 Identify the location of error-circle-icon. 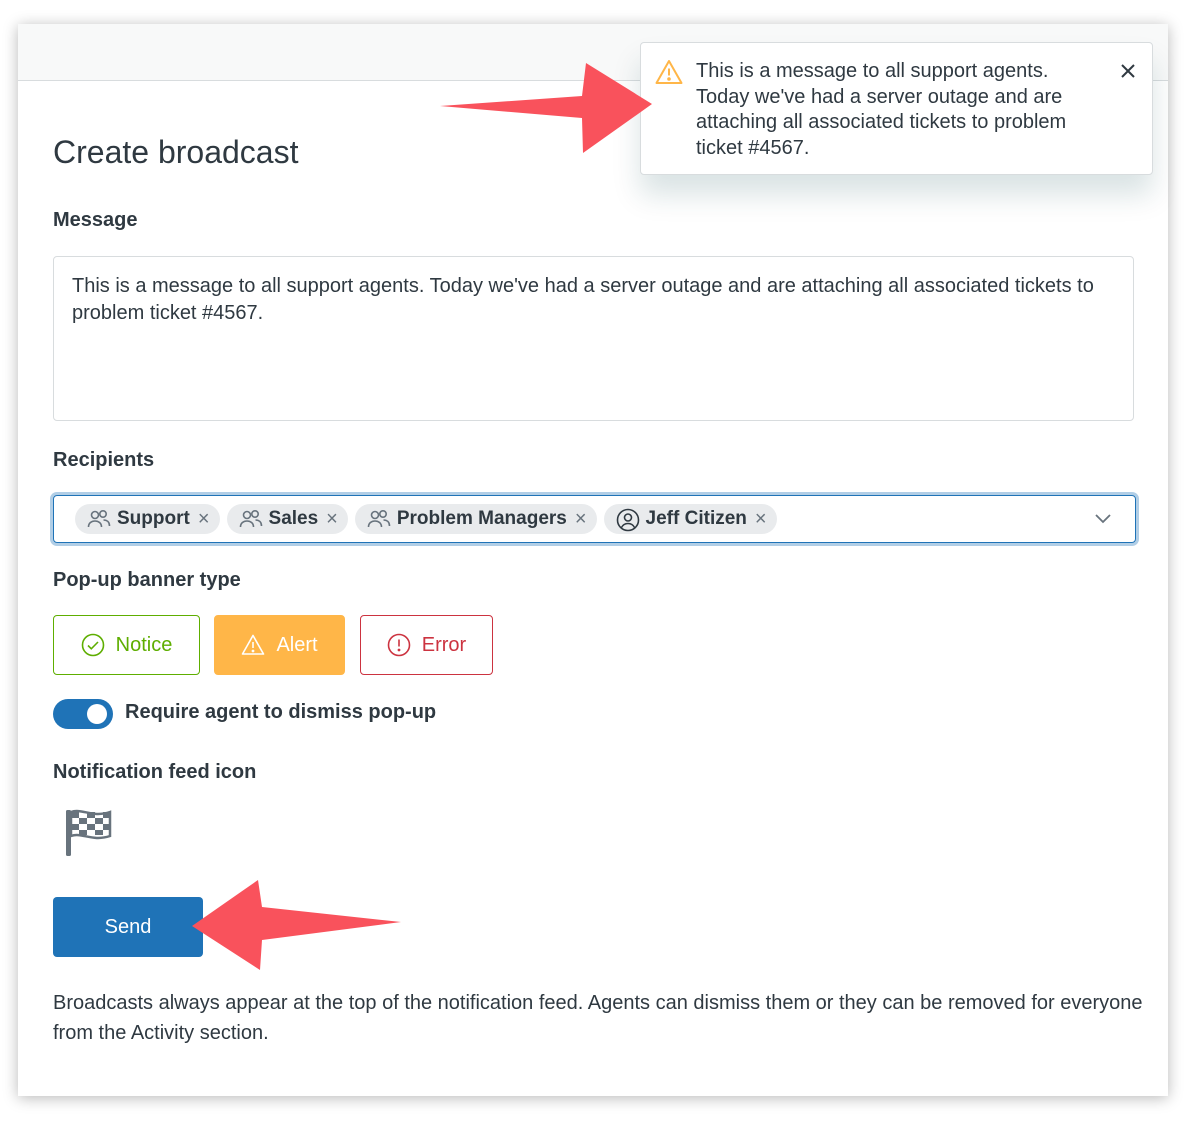
(399, 645).